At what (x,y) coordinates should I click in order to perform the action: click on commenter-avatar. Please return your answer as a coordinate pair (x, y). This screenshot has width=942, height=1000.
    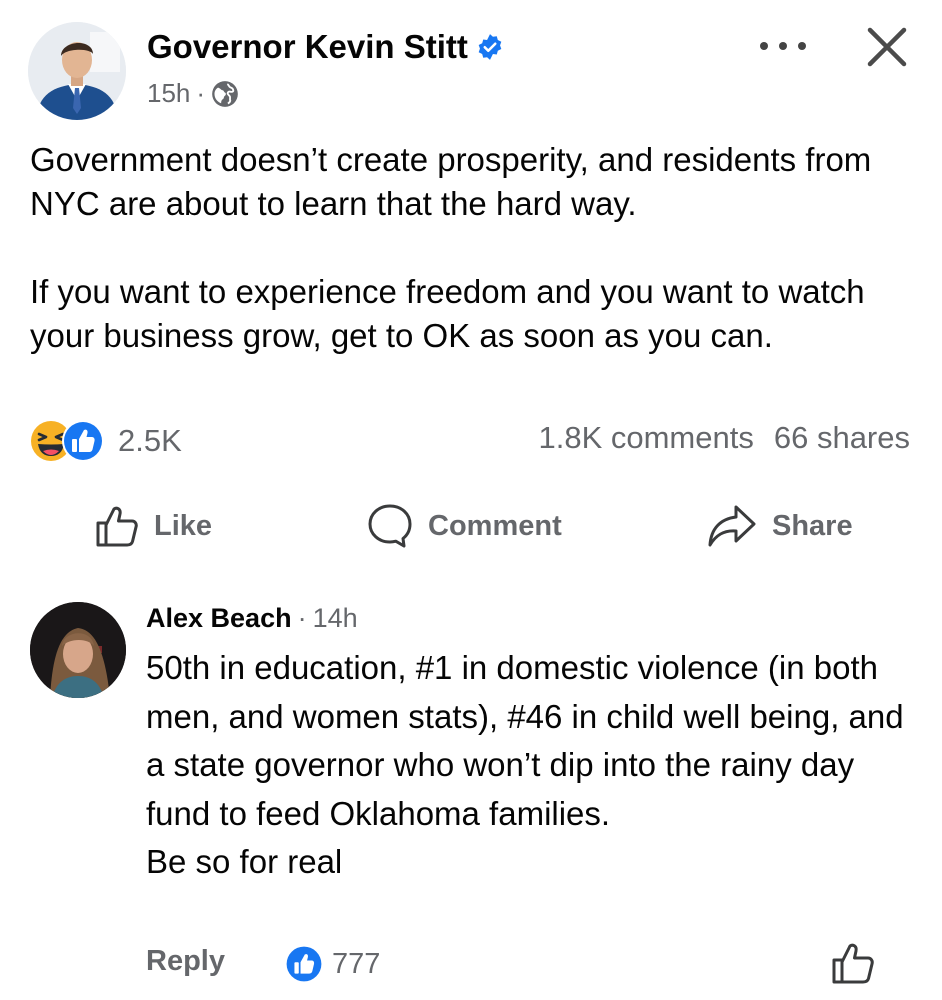
    Looking at the image, I should click on (78, 650).